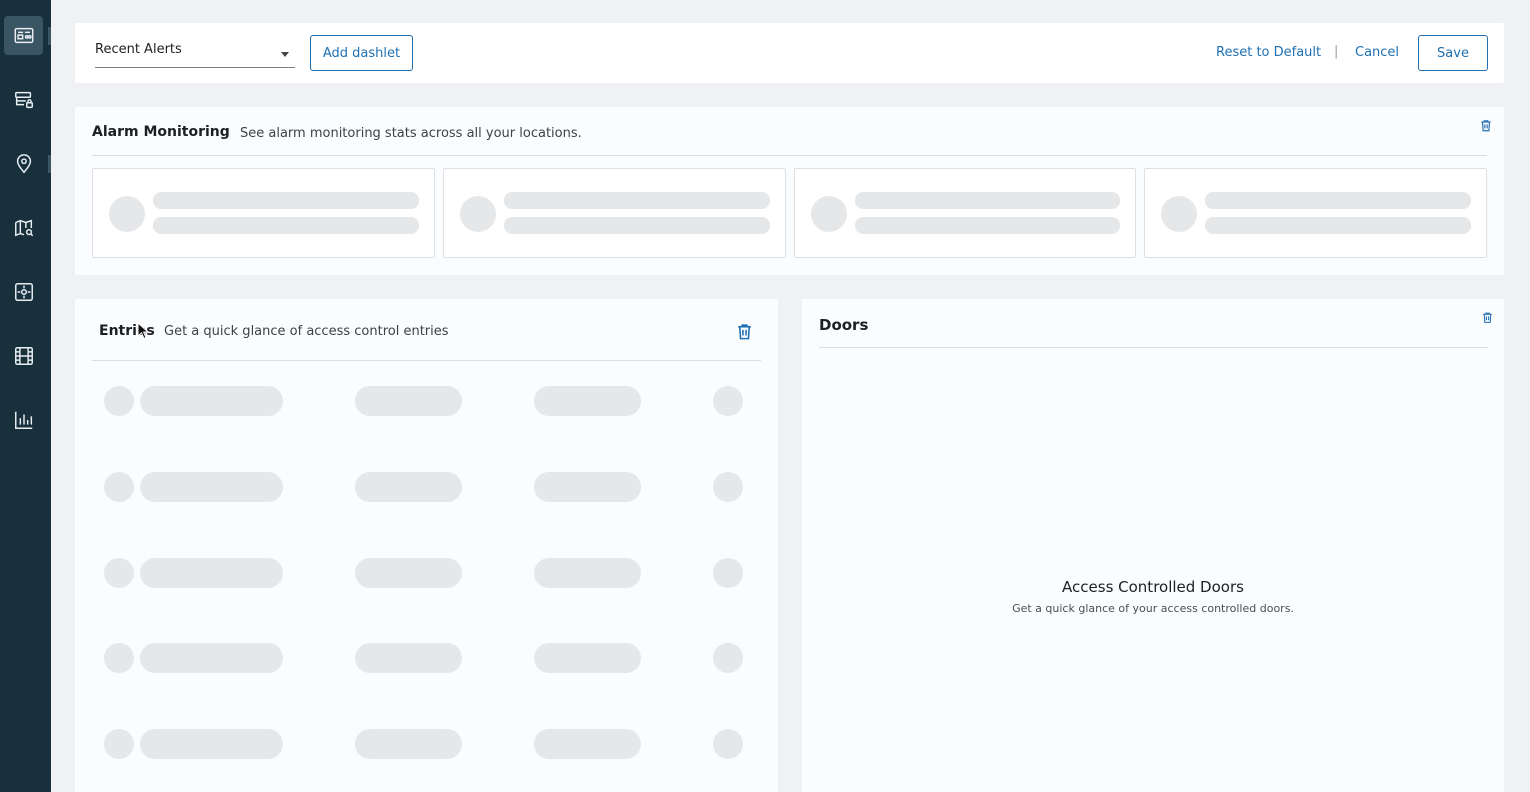 The image size is (1530, 792). I want to click on location-pin-icon, so click(23, 163).